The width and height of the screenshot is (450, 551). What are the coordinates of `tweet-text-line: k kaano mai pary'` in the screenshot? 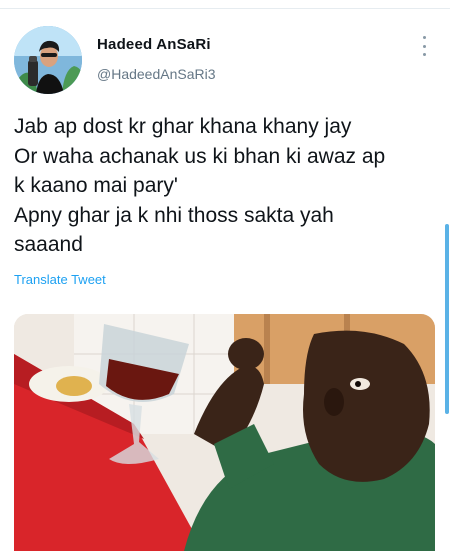 It's located at (96, 185).